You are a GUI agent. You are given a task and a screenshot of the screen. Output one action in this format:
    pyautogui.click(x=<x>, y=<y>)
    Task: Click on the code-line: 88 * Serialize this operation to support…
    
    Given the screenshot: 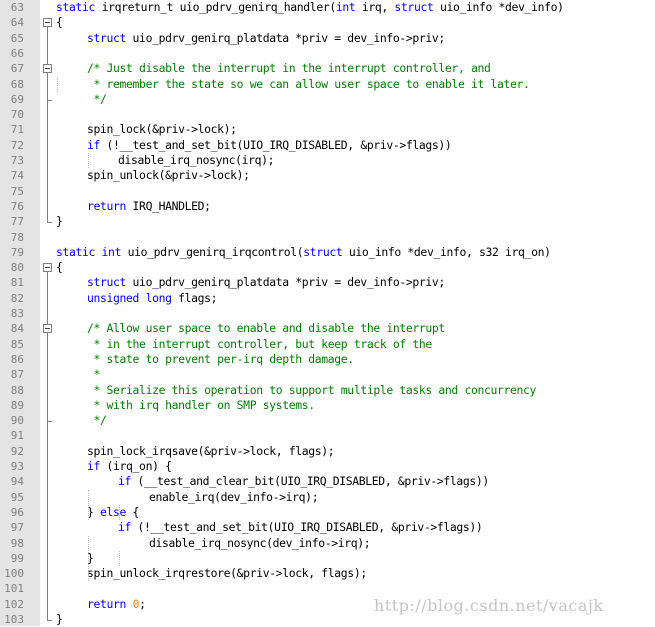 What is the action you would take?
    pyautogui.click(x=327, y=390)
    